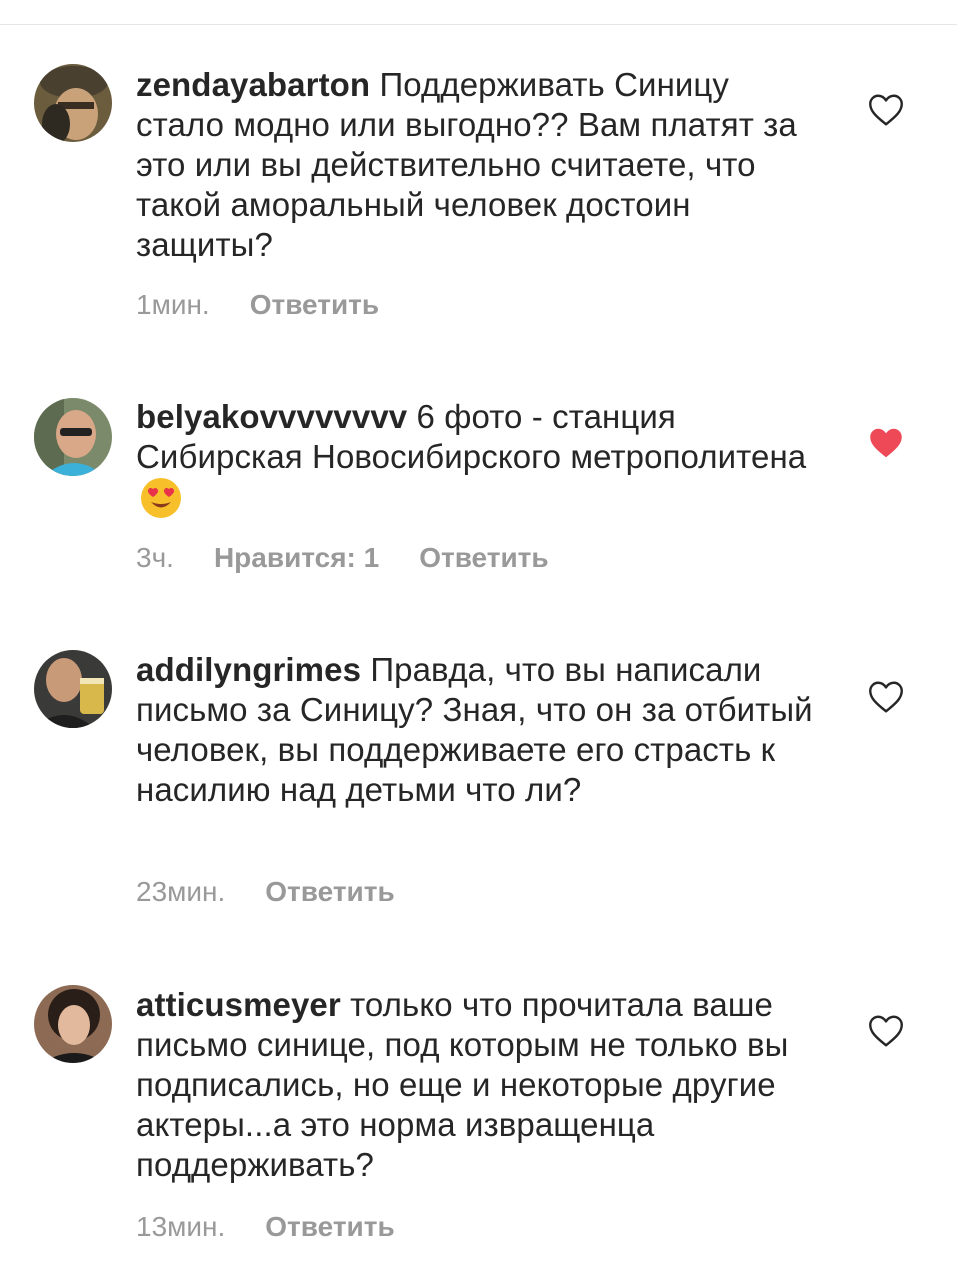  Describe the element at coordinates (161, 498) in the screenshot. I see `heart-eyes-emoji` at that location.